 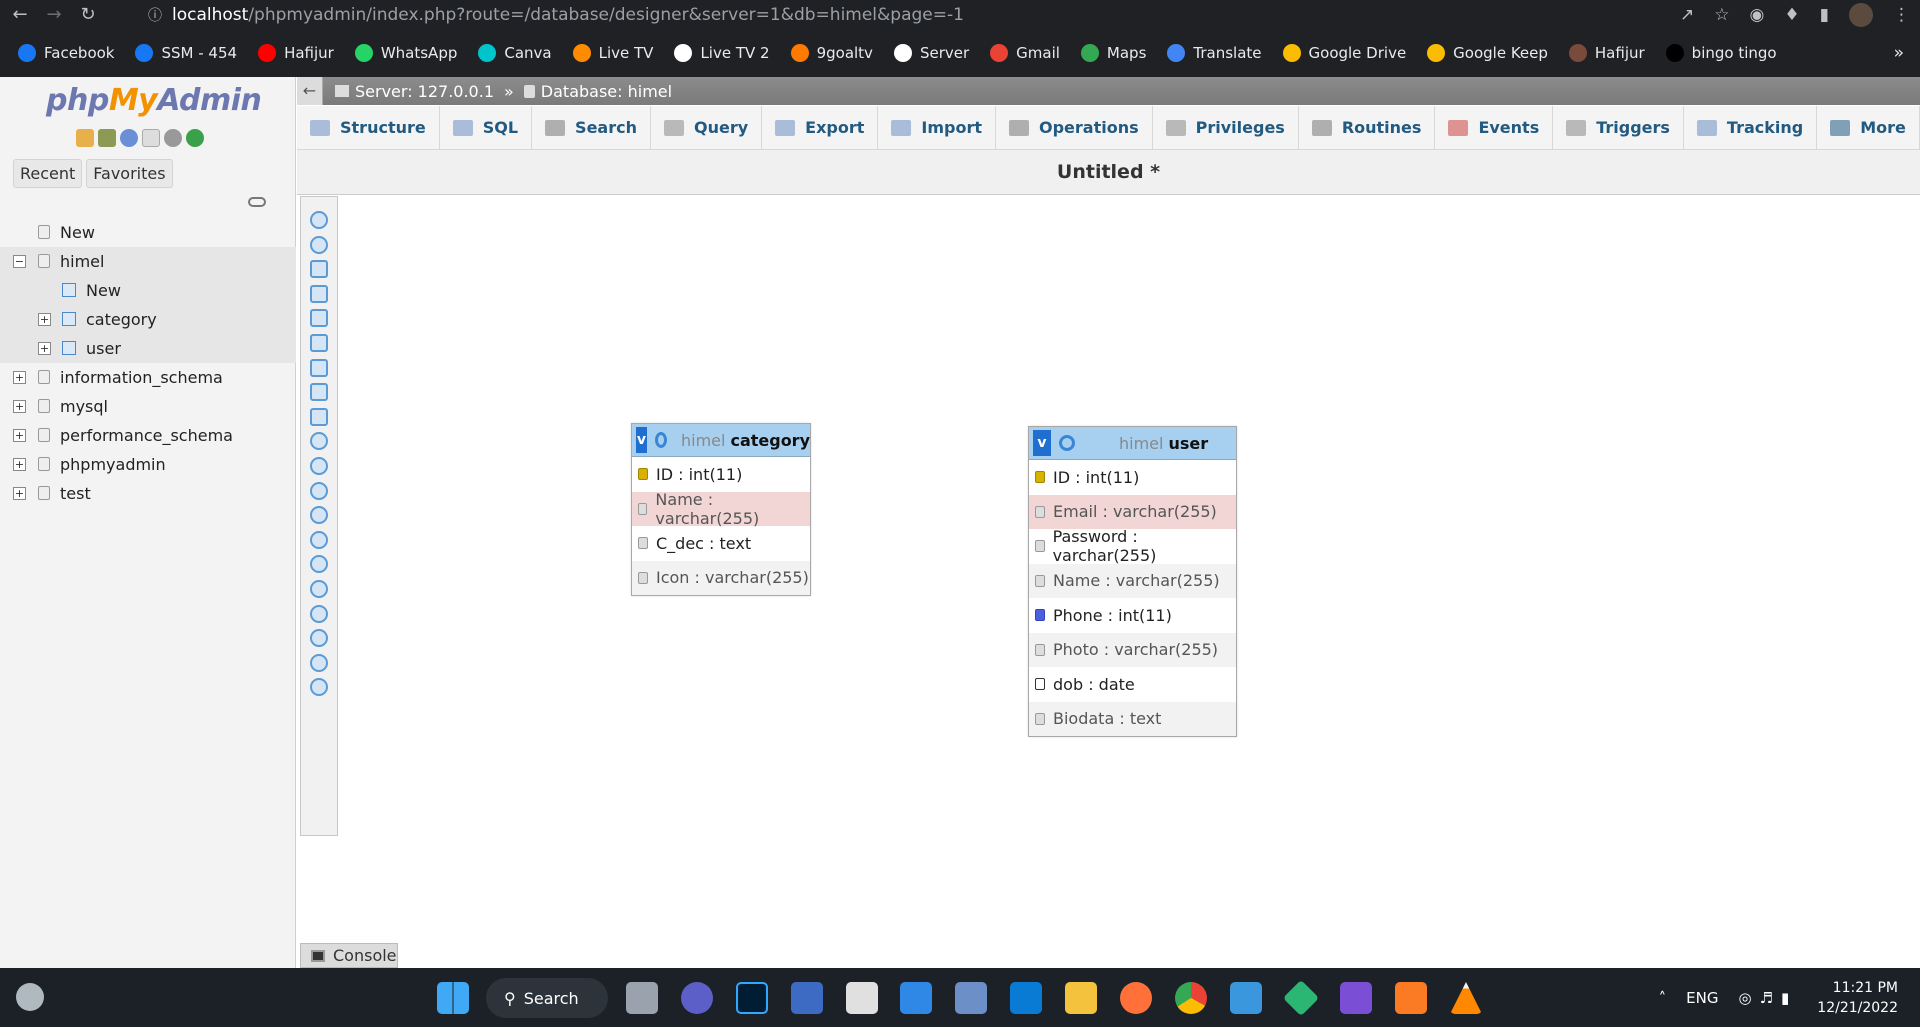 What do you see at coordinates (1757, 15) in the screenshot?
I see `camera-icon: ◉` at bounding box center [1757, 15].